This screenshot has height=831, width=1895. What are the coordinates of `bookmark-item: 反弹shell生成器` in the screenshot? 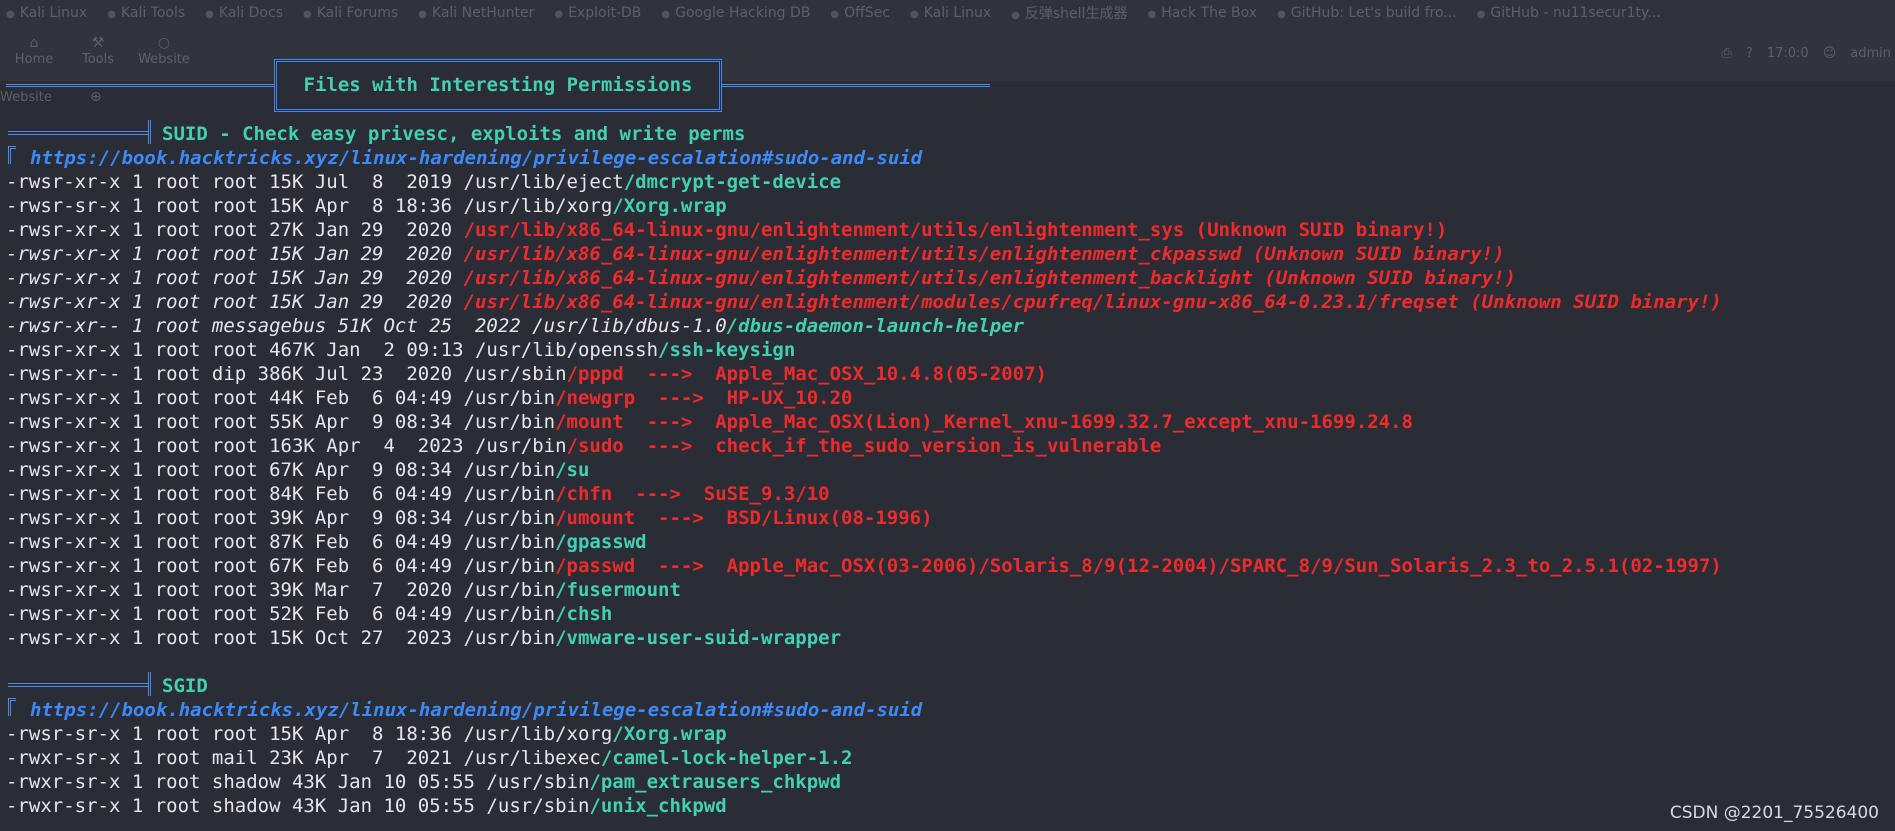 It's located at (1069, 13).